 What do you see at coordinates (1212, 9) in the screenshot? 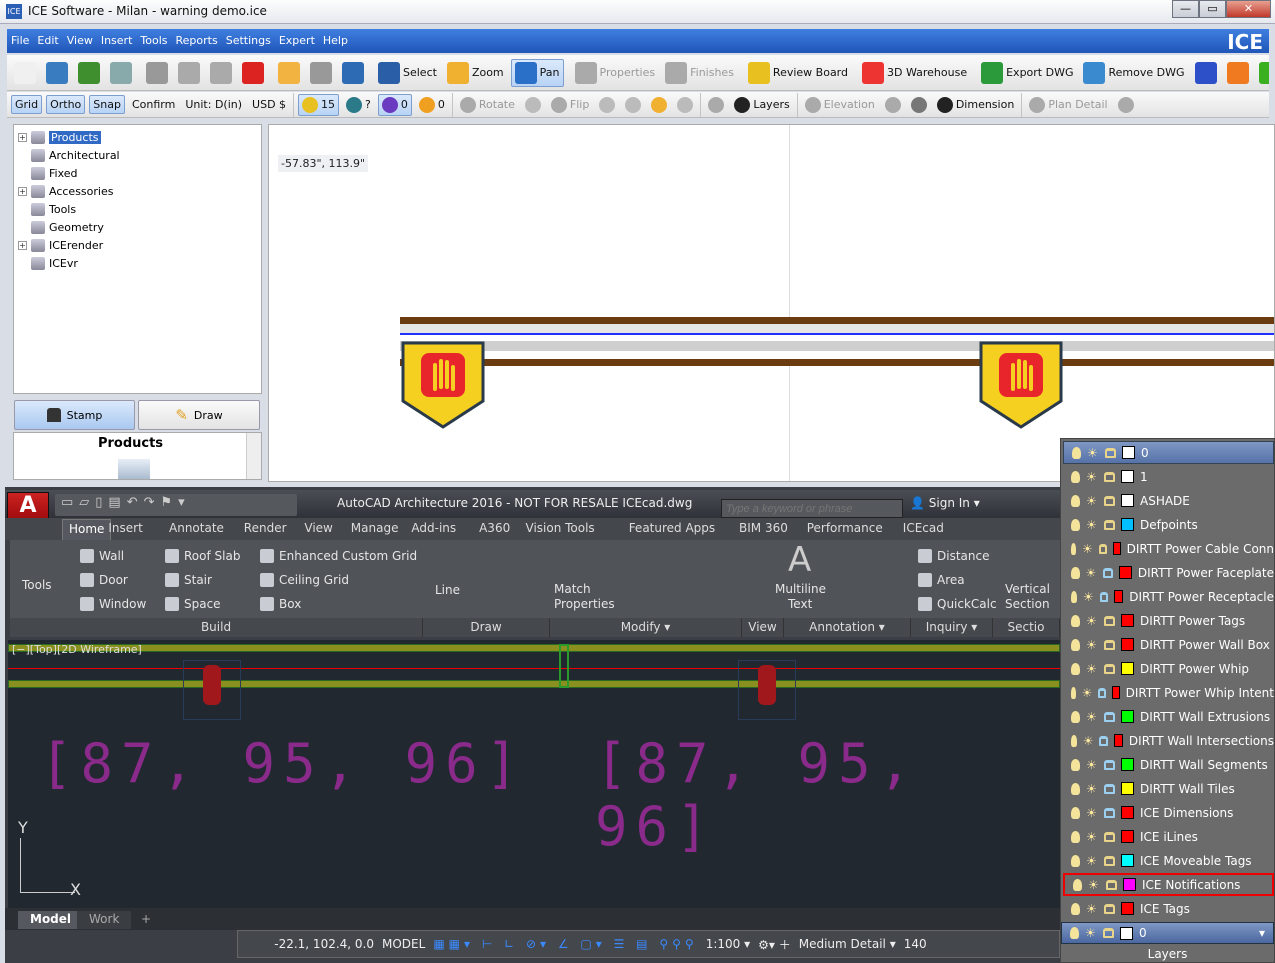
I see `maximize-button: ▭` at bounding box center [1212, 9].